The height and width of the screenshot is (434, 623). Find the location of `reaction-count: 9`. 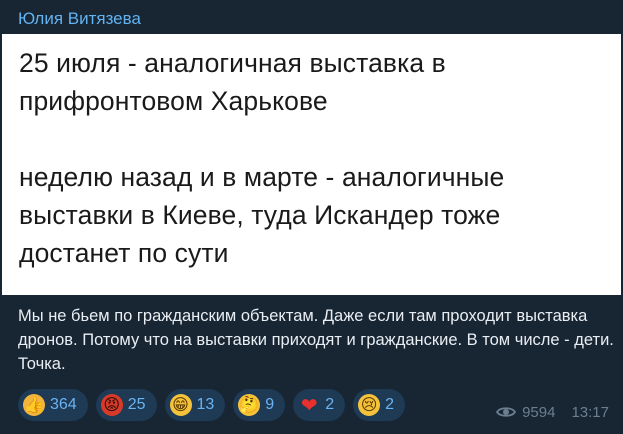

reaction-count: 9 is located at coordinates (270, 404).